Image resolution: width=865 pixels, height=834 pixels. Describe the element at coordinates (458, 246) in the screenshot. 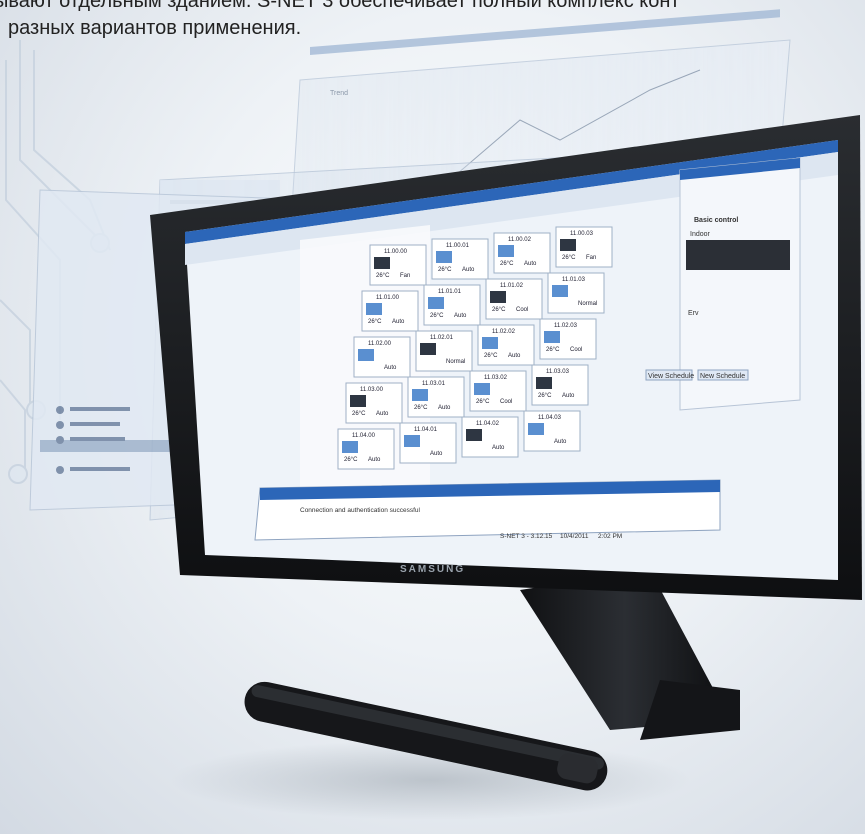

I see `unit-id: 11.00.01` at that location.